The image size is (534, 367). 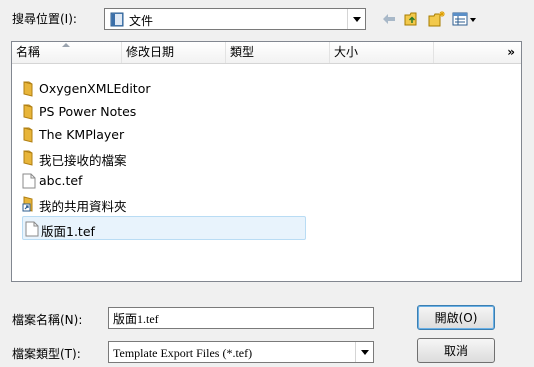 I want to click on file-name-label: 檔案名稱(N):, so click(x=47, y=320).